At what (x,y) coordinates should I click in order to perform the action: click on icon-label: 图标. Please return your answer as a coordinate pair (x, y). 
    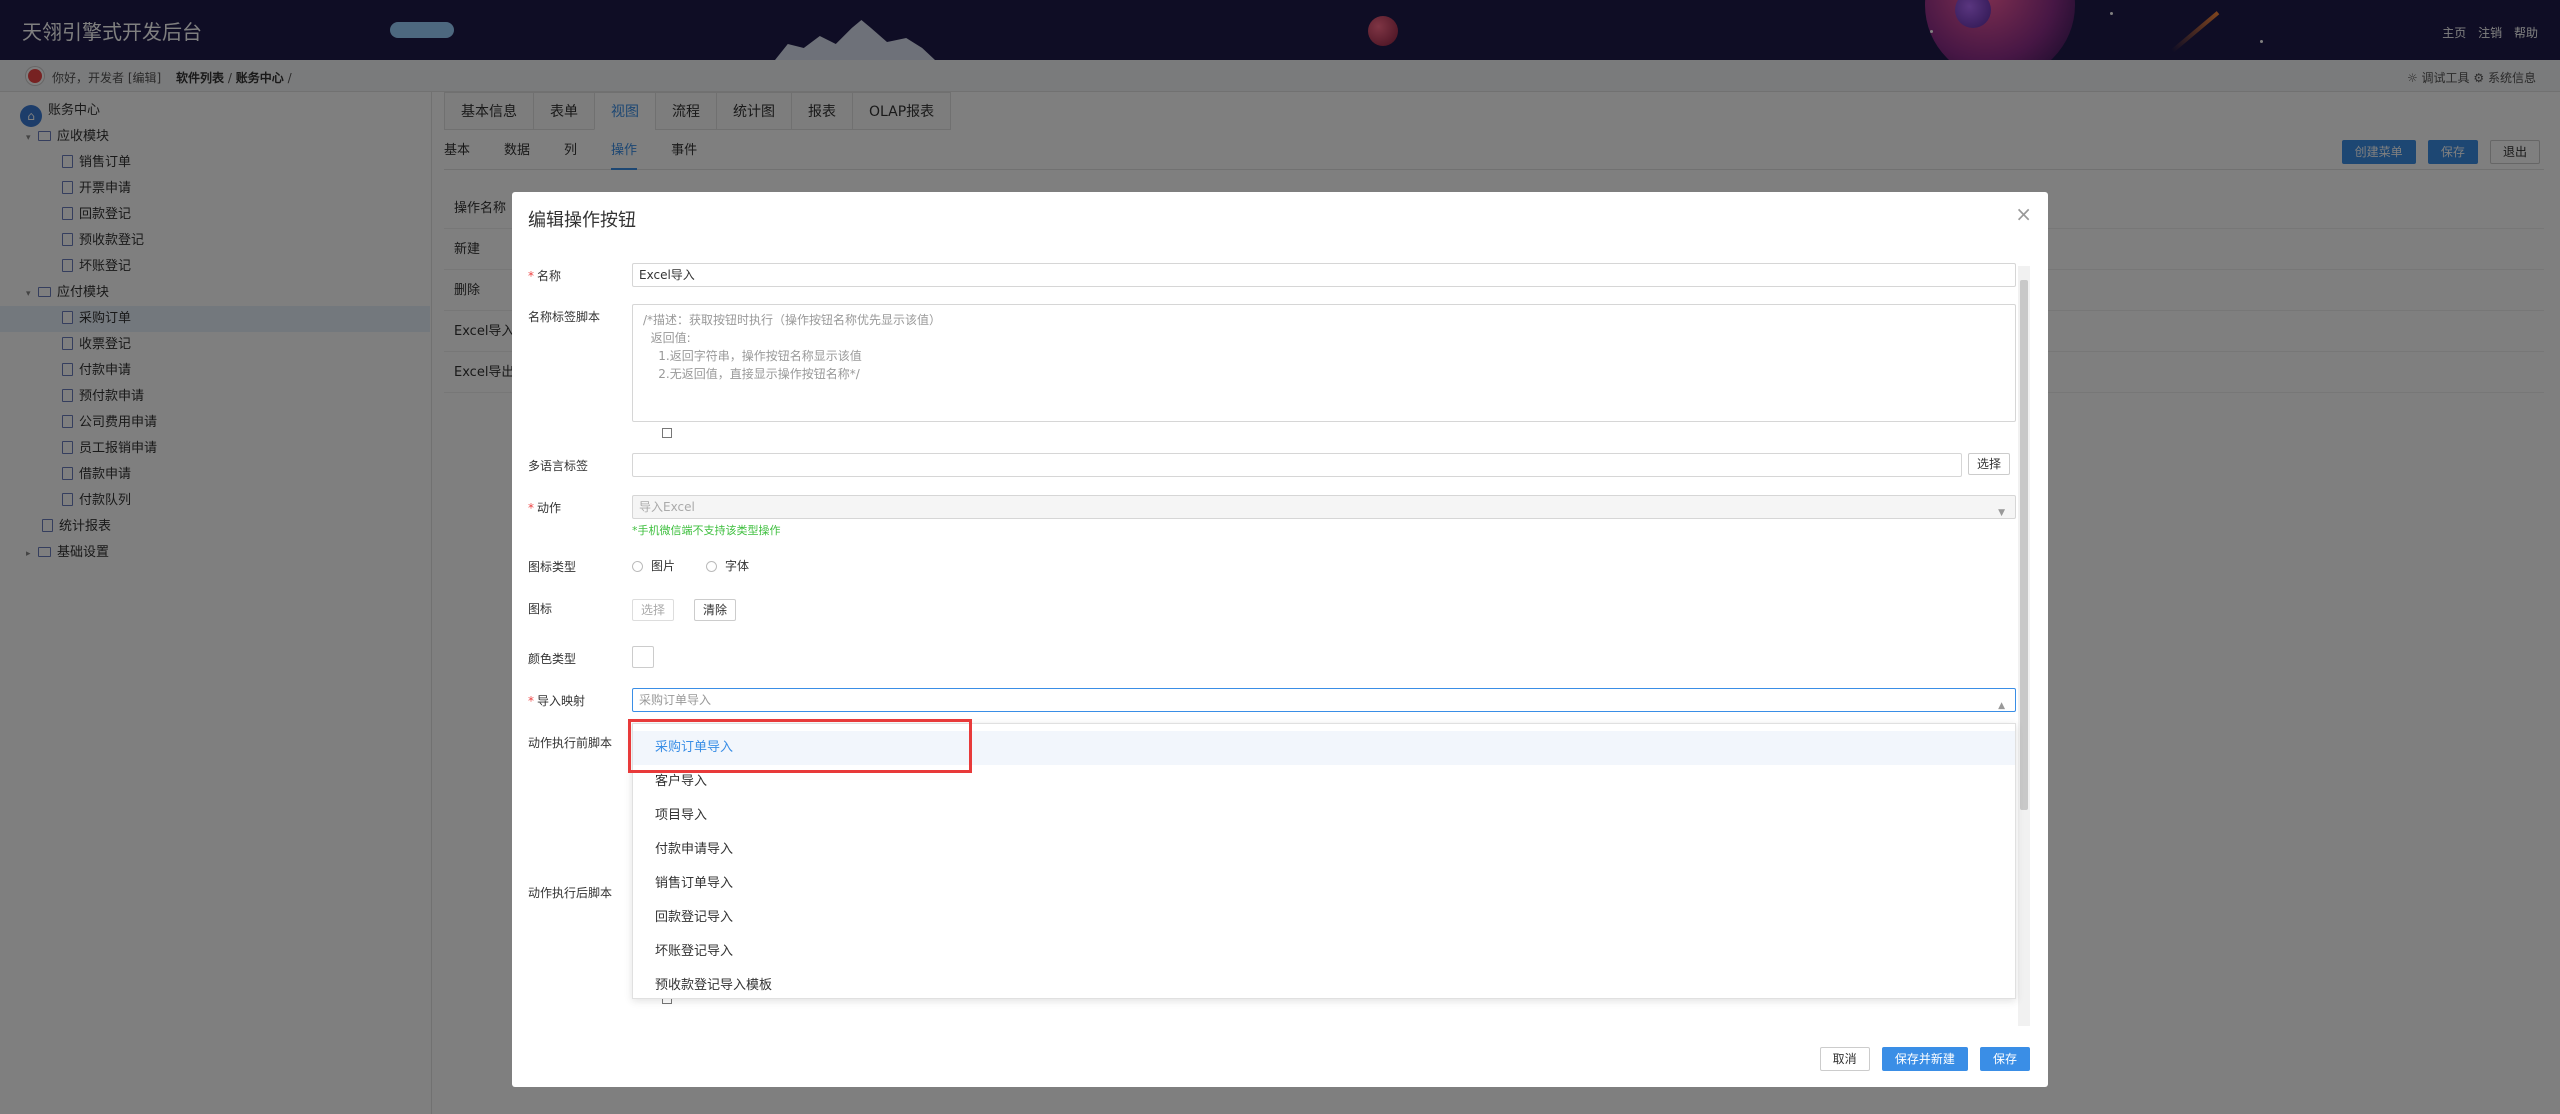
    Looking at the image, I should click on (540, 609).